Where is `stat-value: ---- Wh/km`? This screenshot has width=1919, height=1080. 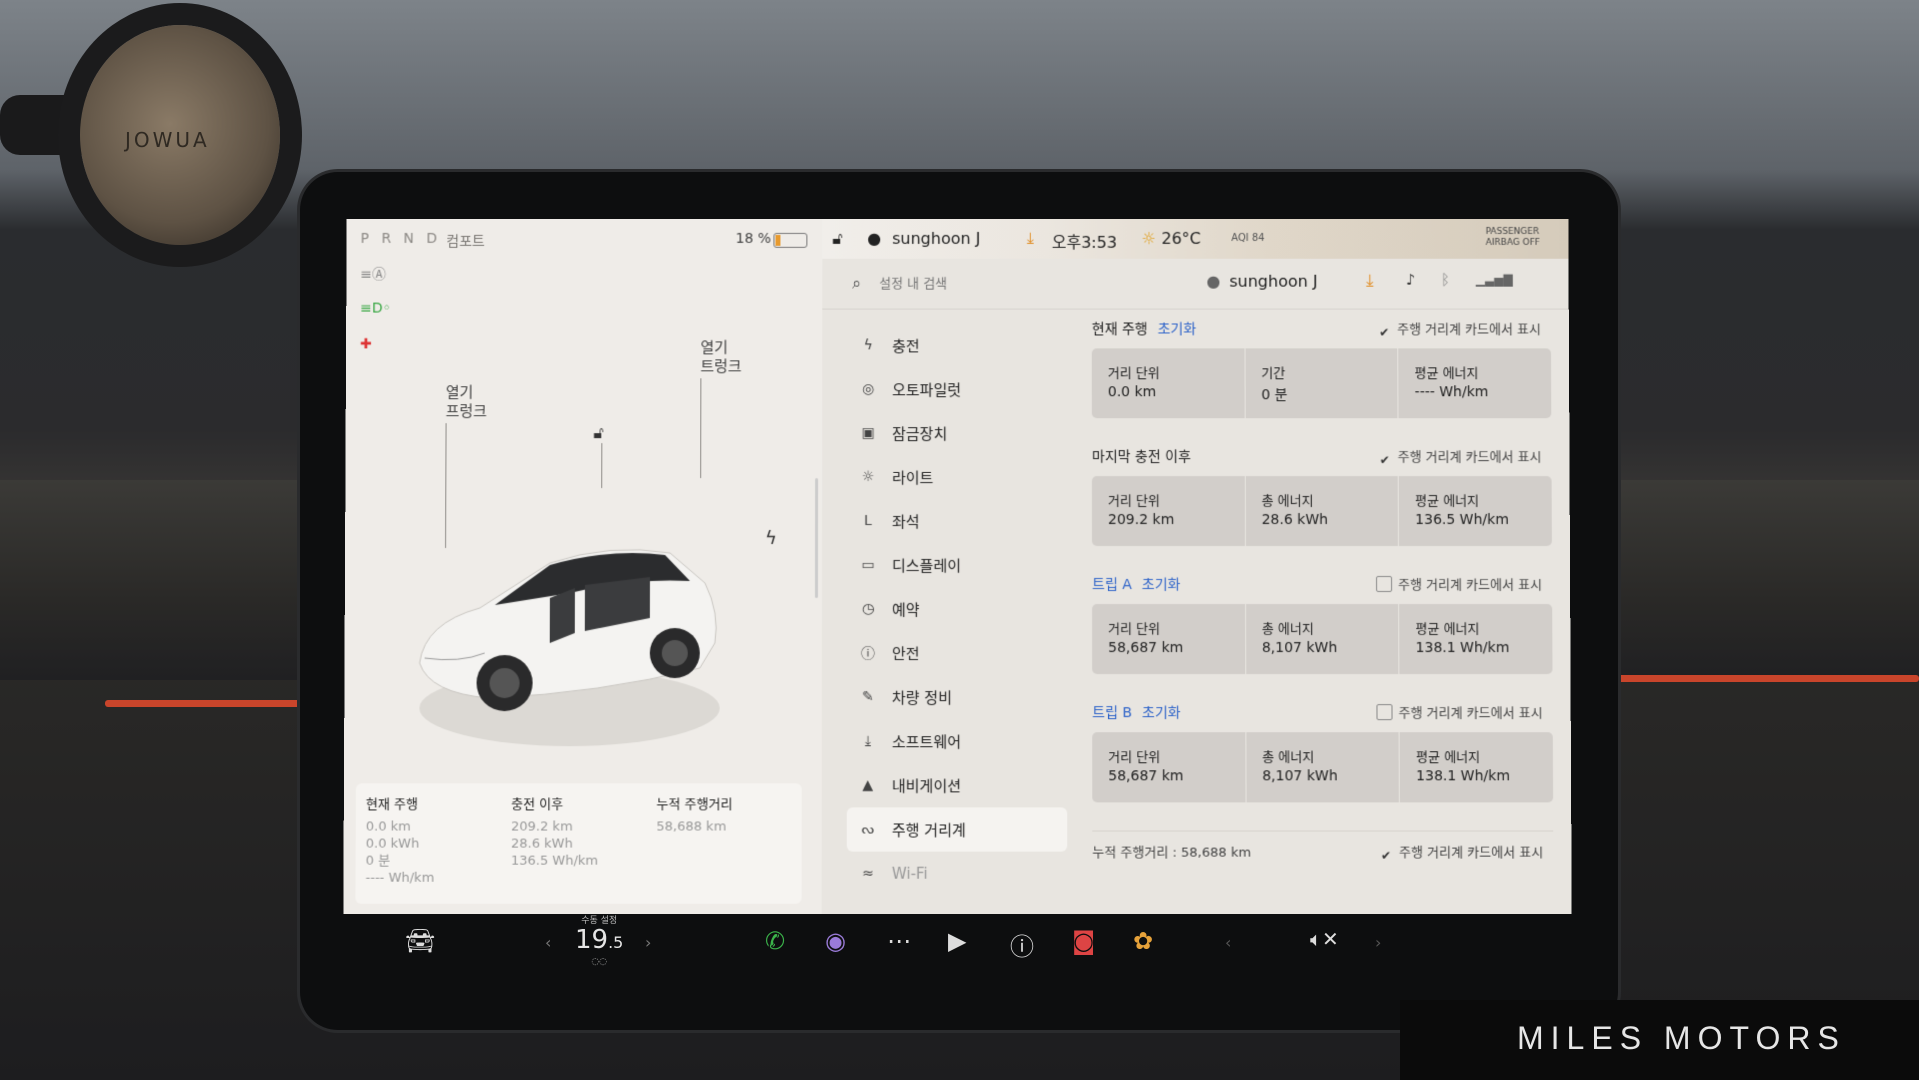 stat-value: ---- Wh/km is located at coordinates (400, 878).